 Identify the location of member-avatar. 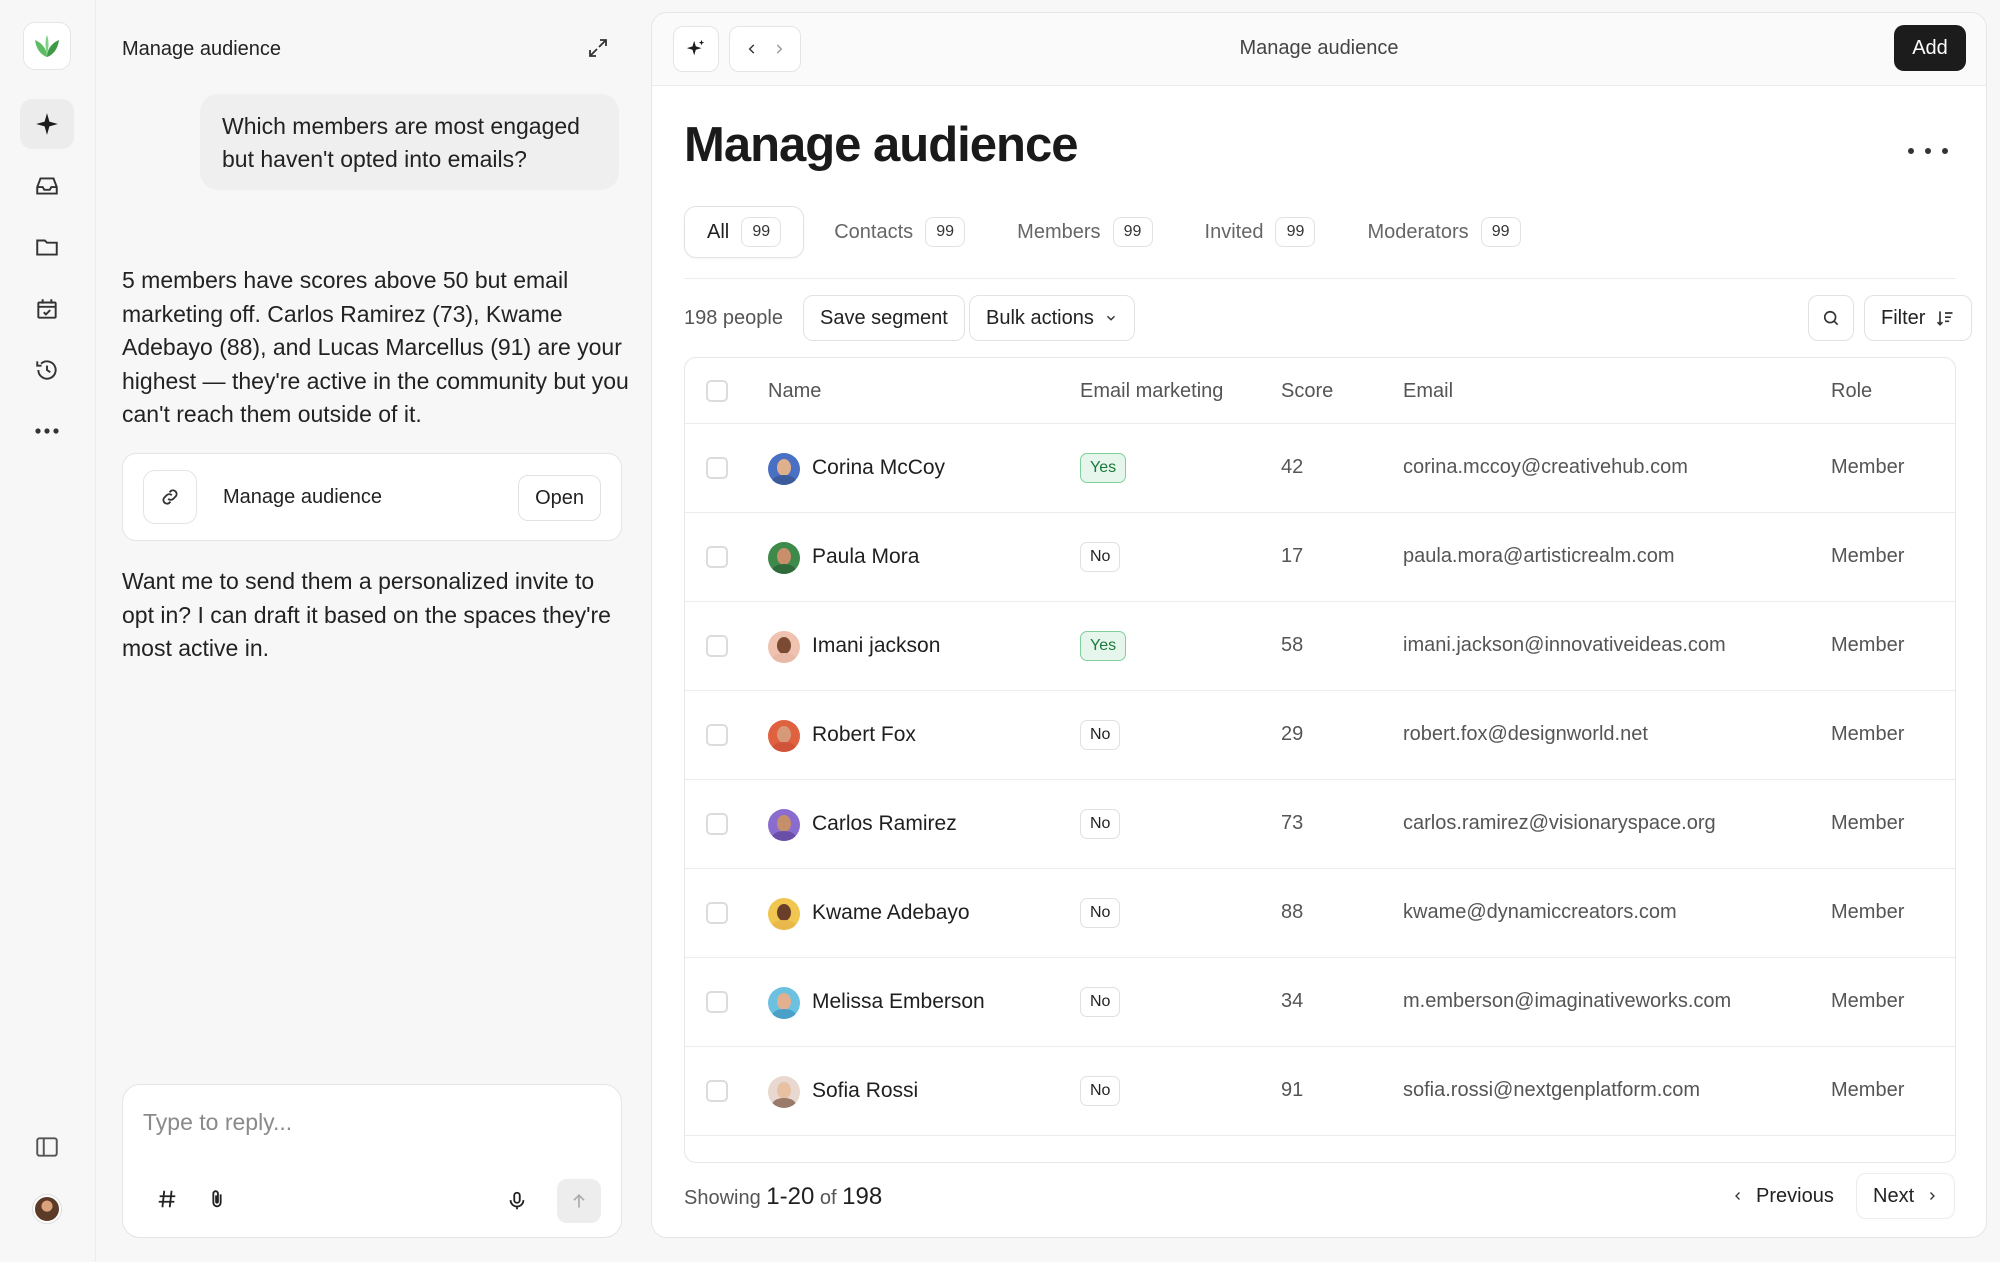
(784, 825).